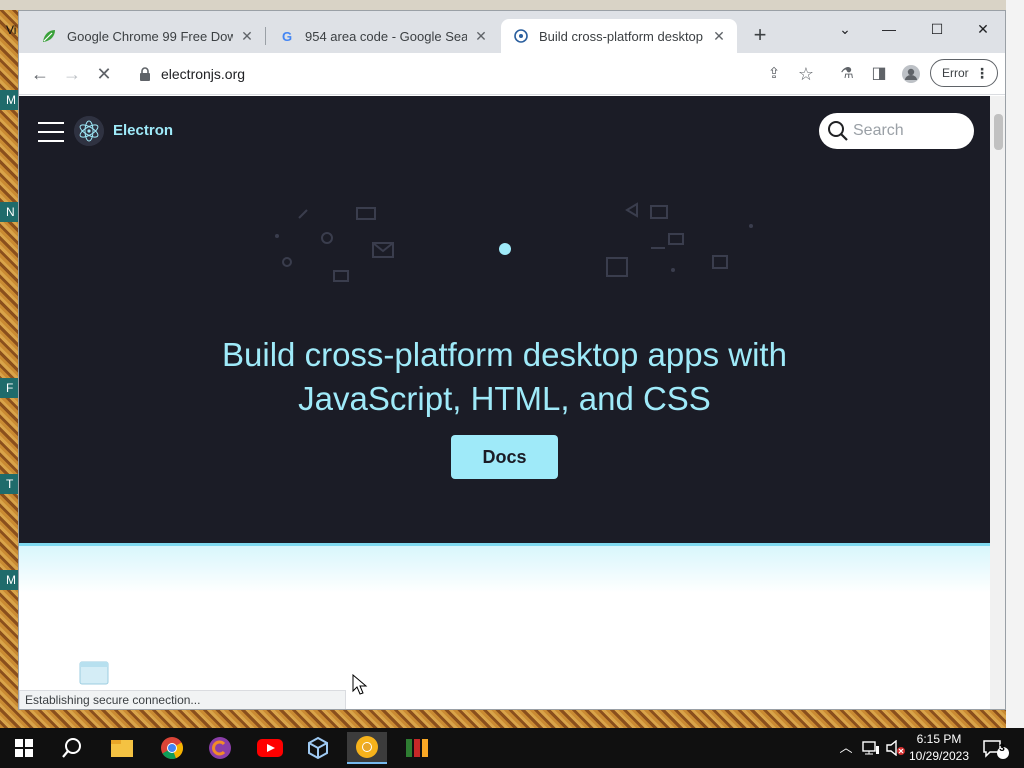 The width and height of the screenshot is (1024, 768). I want to click on glowing-dot-icon, so click(505, 249).